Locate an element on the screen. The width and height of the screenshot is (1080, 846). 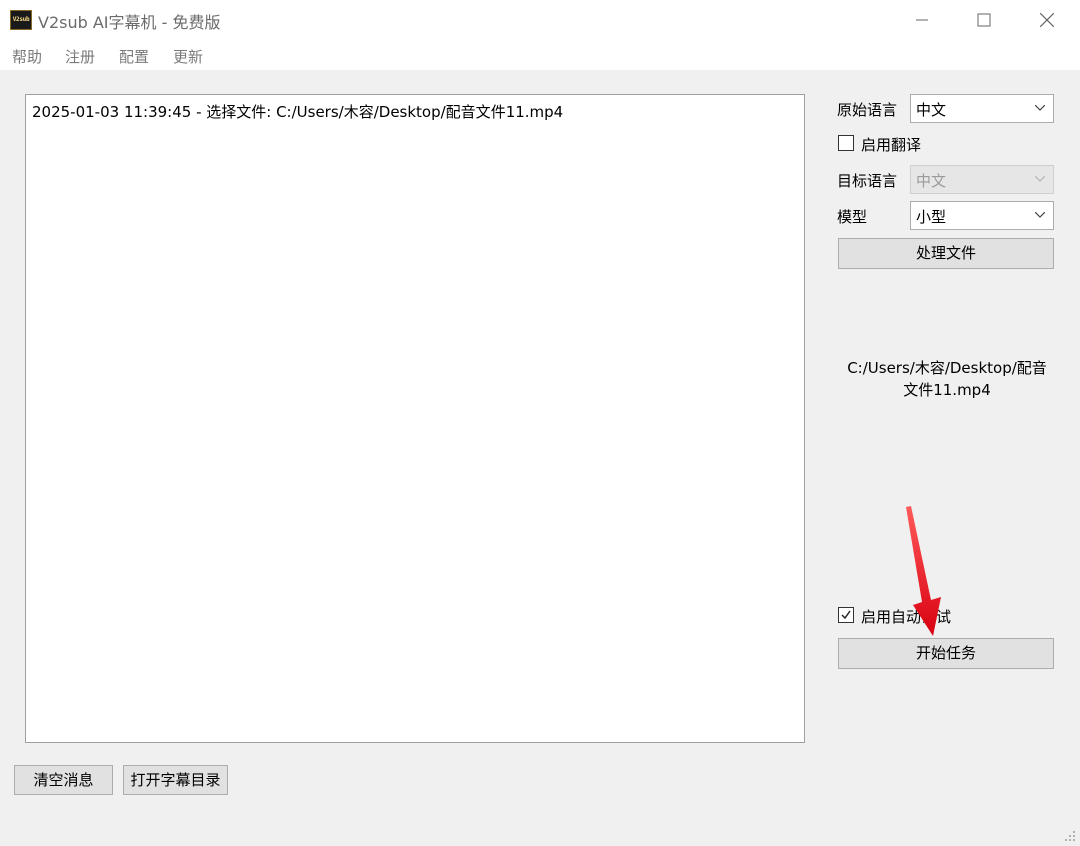
target-language-value: 中文 is located at coordinates (931, 181).